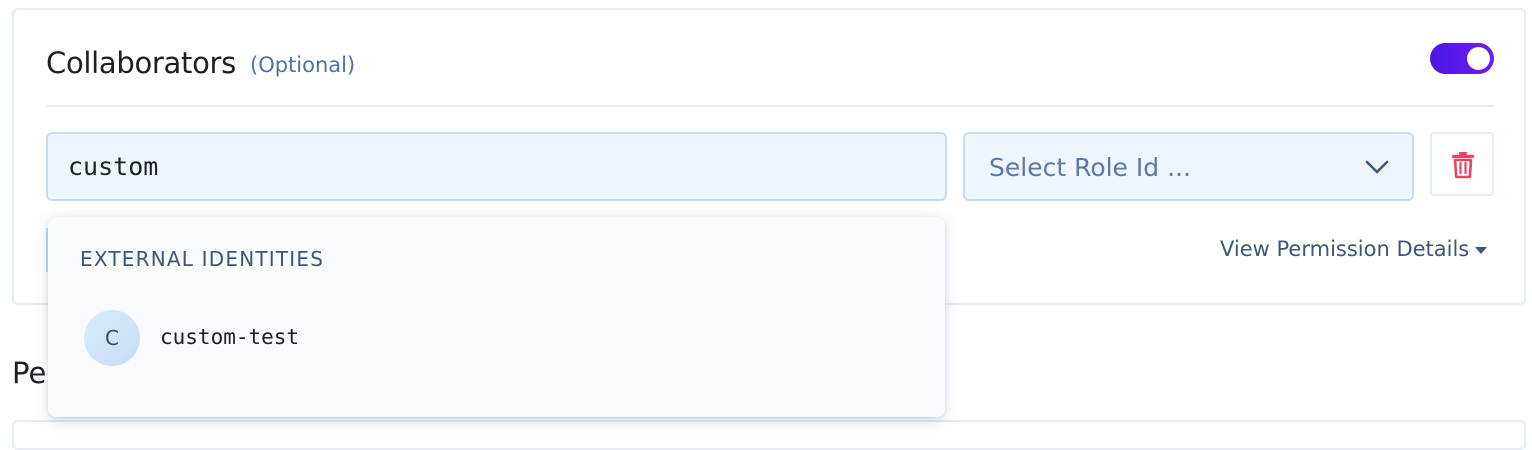  Describe the element at coordinates (1462, 58) in the screenshot. I see `collaborators-toggle` at that location.